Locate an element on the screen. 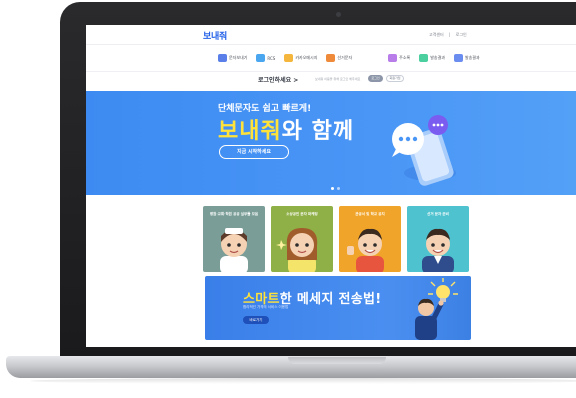 The height and width of the screenshot is (398, 576). login-note: 보내줘 이용을 위해 로그인 해주세요 is located at coordinates (338, 79).